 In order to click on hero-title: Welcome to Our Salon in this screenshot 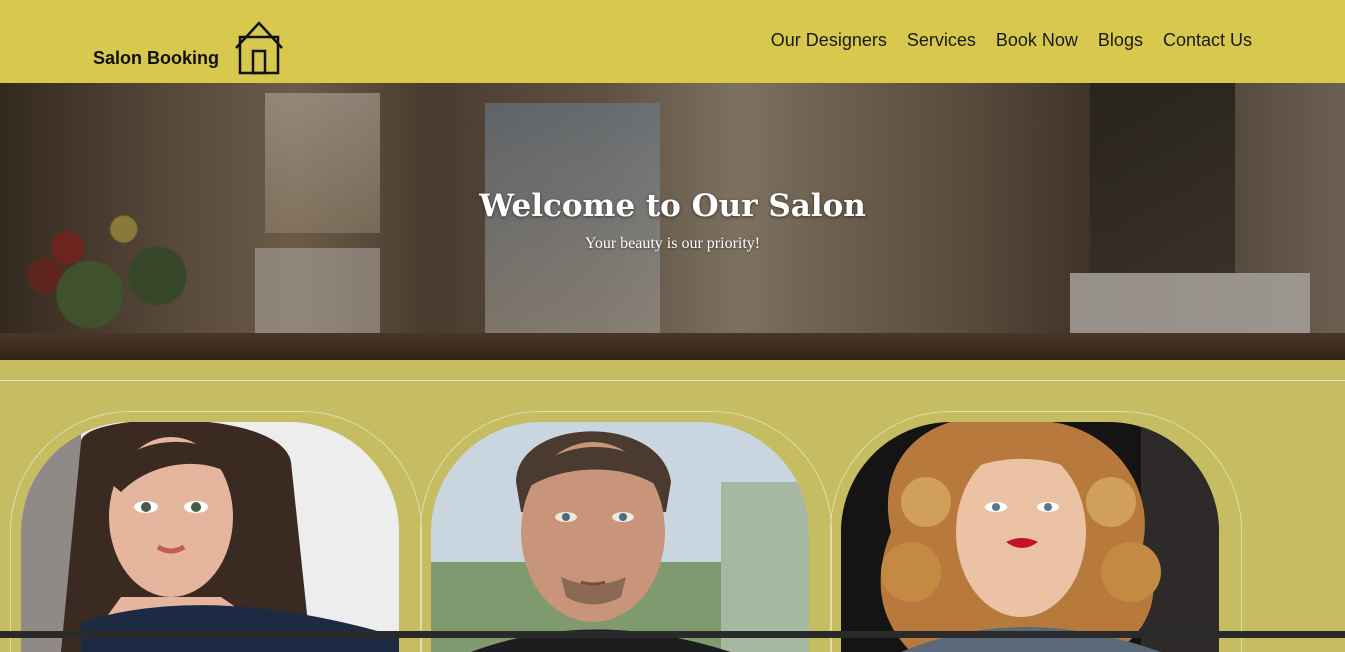, I will do `click(672, 206)`.